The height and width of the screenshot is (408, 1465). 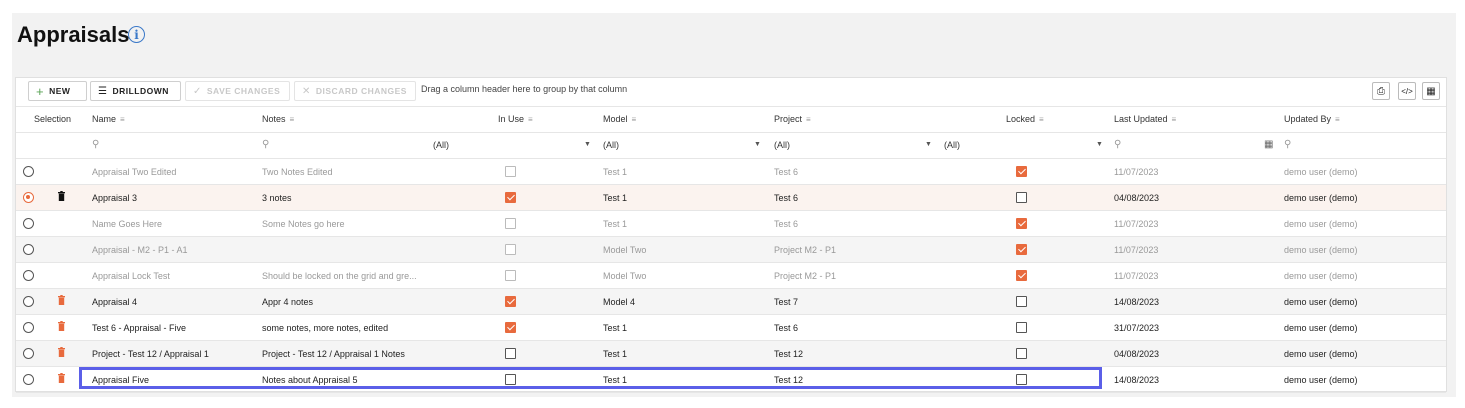 I want to click on cell-notes: Notes about Appraisal 5, so click(x=310, y=380).